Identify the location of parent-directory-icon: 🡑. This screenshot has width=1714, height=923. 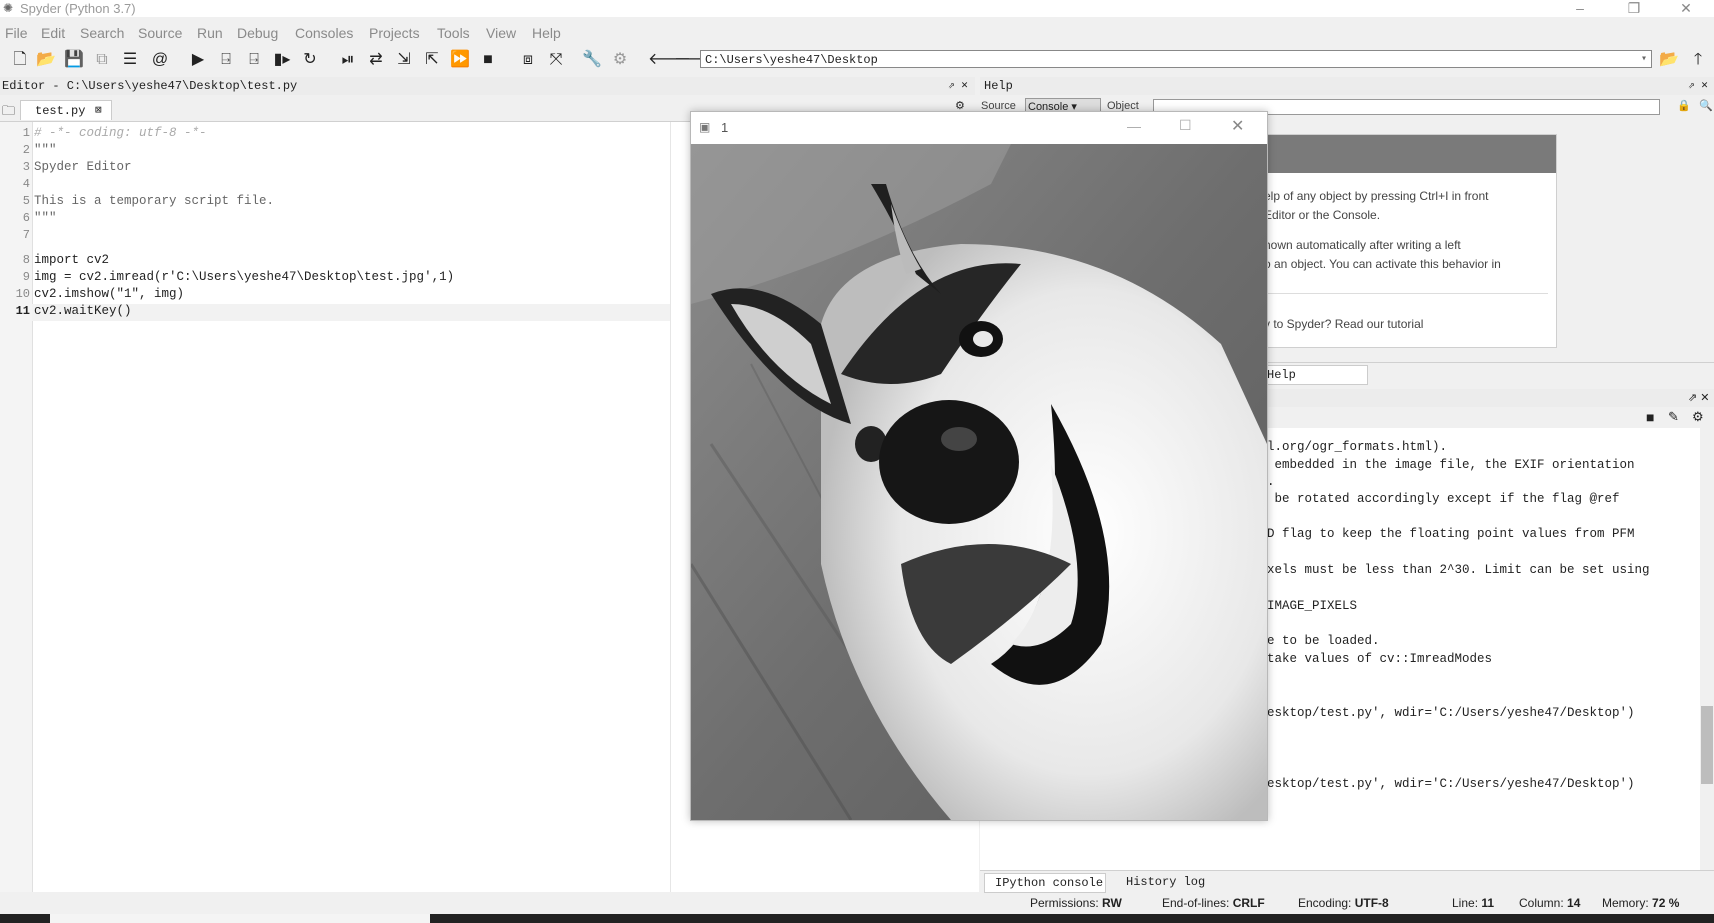
(1698, 60).